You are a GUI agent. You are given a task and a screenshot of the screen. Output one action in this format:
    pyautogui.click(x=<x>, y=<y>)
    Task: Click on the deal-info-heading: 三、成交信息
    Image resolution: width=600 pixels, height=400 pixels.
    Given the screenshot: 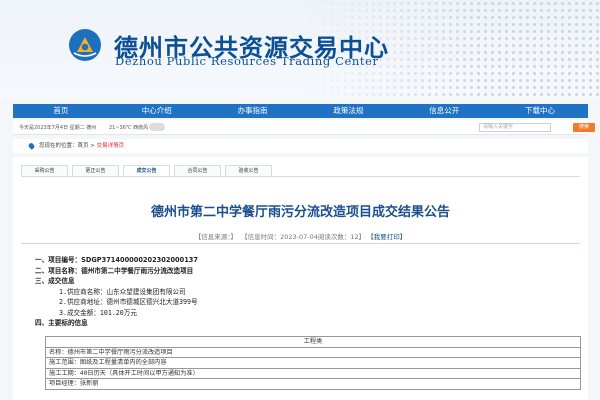 What is the action you would take?
    pyautogui.click(x=55, y=281)
    